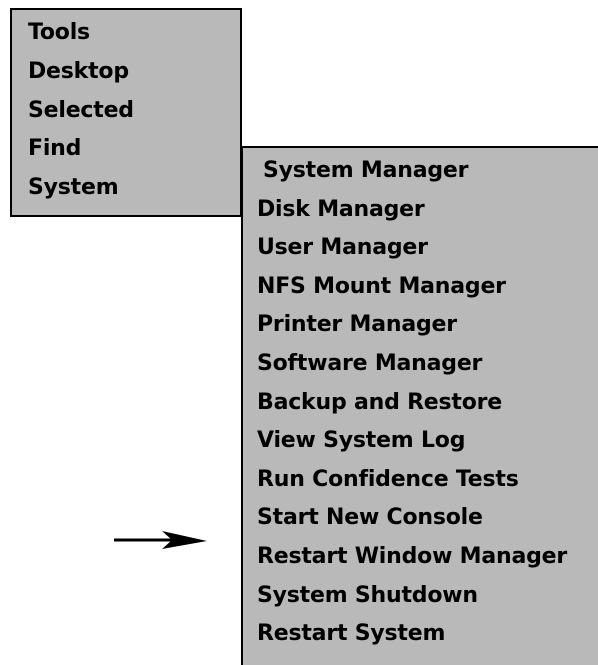 The width and height of the screenshot is (598, 665). What do you see at coordinates (427, 248) in the screenshot?
I see `submenu-item-user-manager: User Manager` at bounding box center [427, 248].